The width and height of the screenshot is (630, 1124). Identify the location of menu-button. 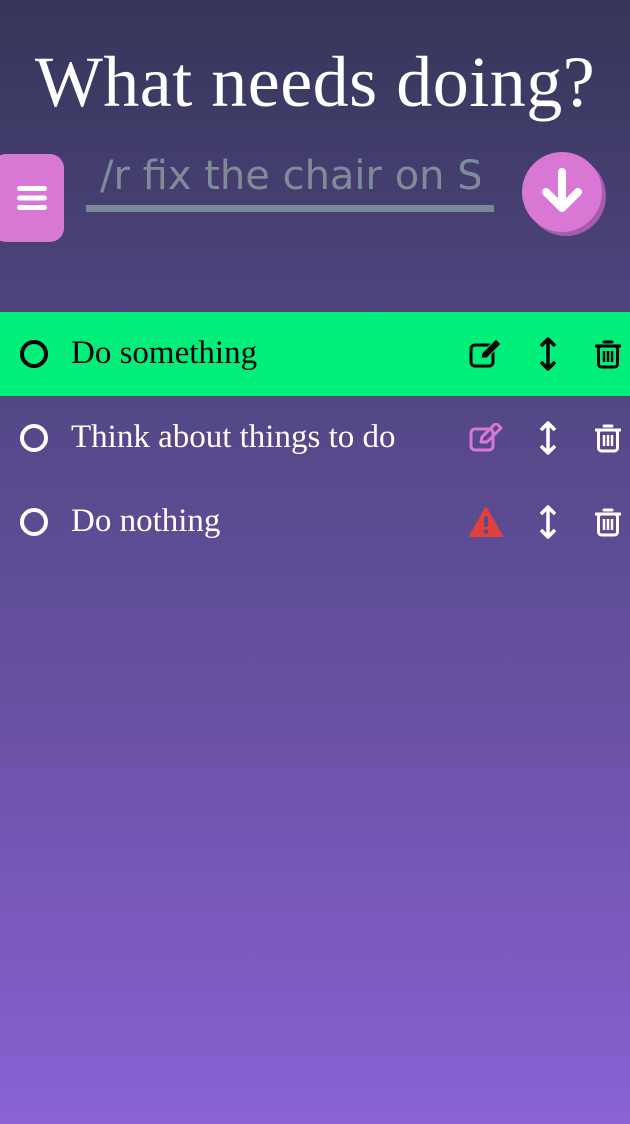
(32, 198).